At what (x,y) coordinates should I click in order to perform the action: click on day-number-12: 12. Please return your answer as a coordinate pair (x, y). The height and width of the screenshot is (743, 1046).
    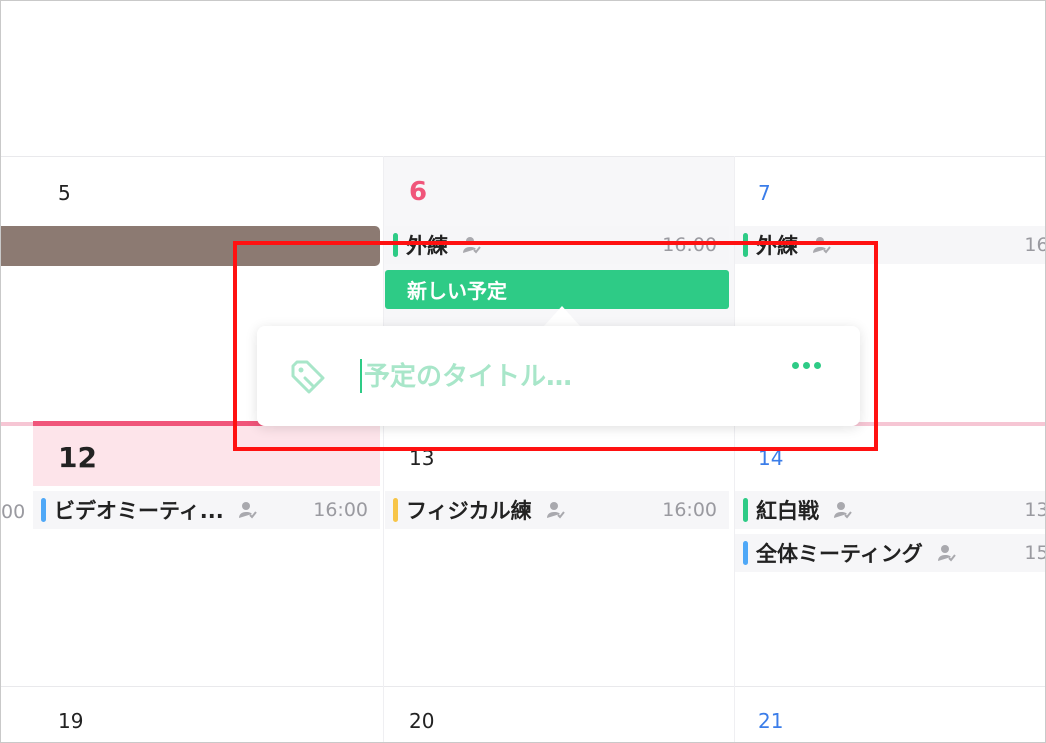
    Looking at the image, I should click on (77, 457).